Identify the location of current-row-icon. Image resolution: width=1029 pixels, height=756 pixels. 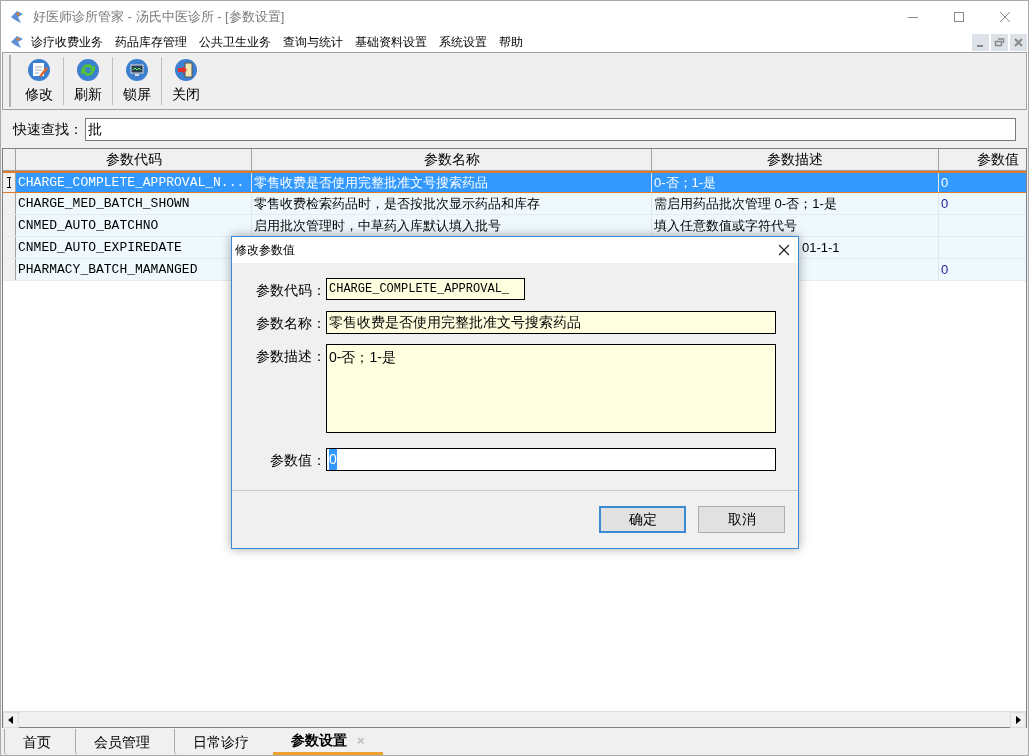
(9, 182).